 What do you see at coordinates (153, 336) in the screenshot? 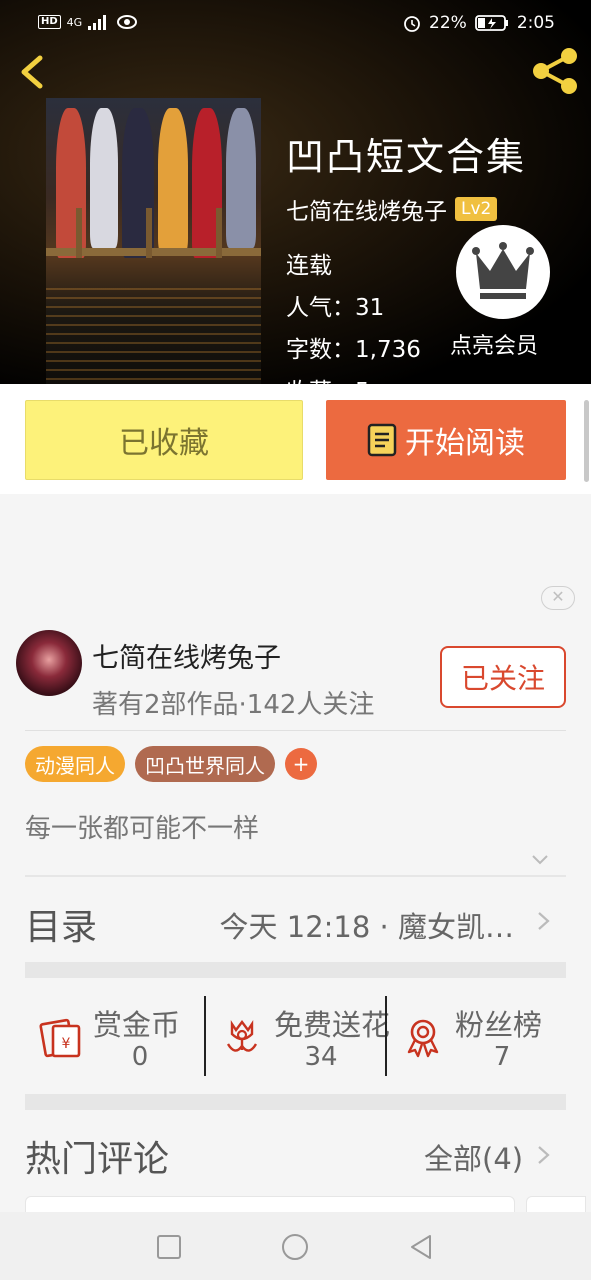
I see `cover-water-reflection` at bounding box center [153, 336].